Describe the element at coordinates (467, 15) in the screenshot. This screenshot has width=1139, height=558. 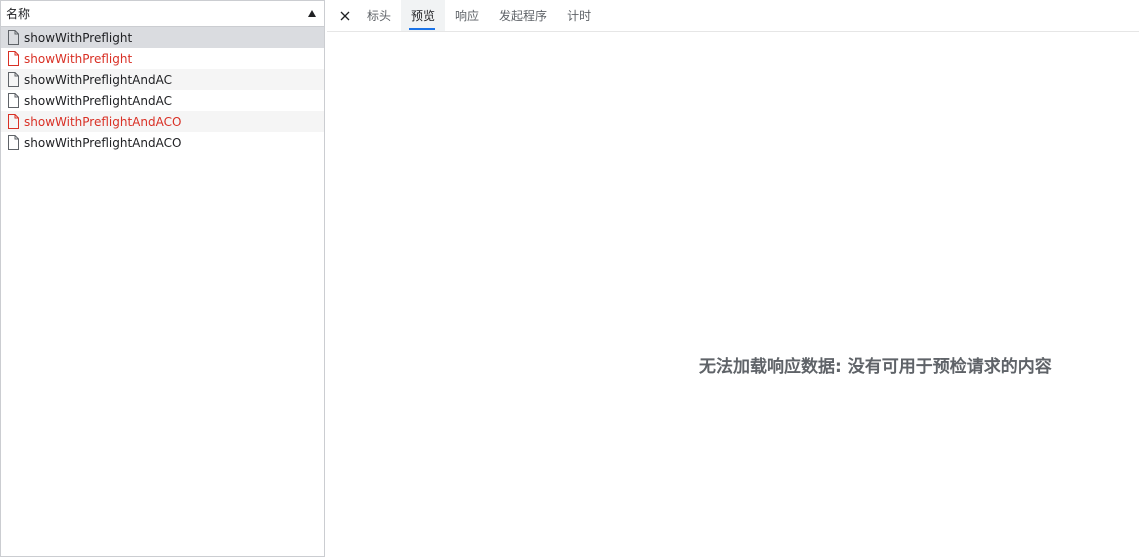
I see `tab-response: 响应` at that location.